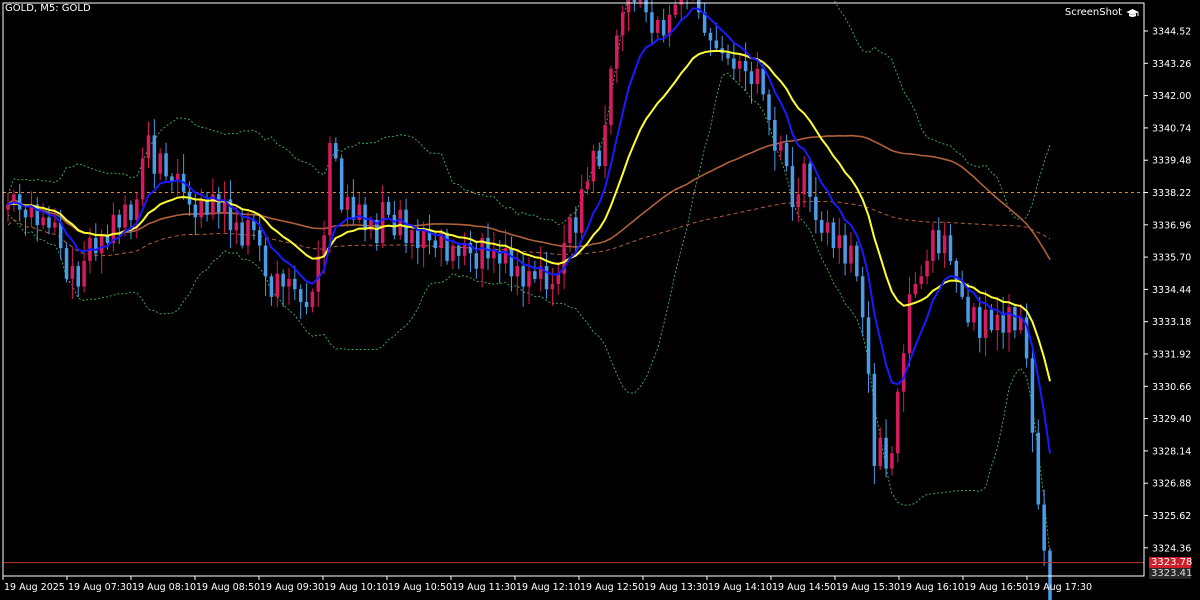 The width and height of the screenshot is (1200, 600). I want to click on time-label: 19 Aug 12:10, so click(548, 587).